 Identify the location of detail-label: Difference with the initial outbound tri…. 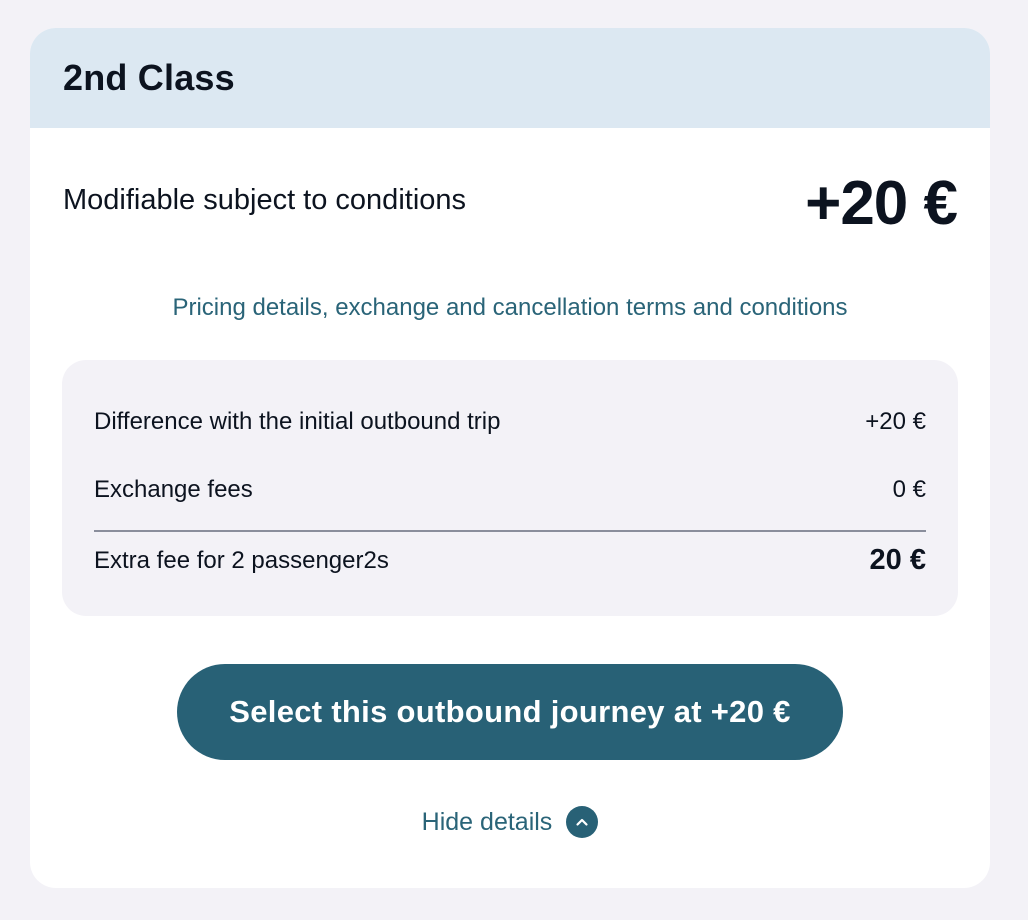
(297, 421).